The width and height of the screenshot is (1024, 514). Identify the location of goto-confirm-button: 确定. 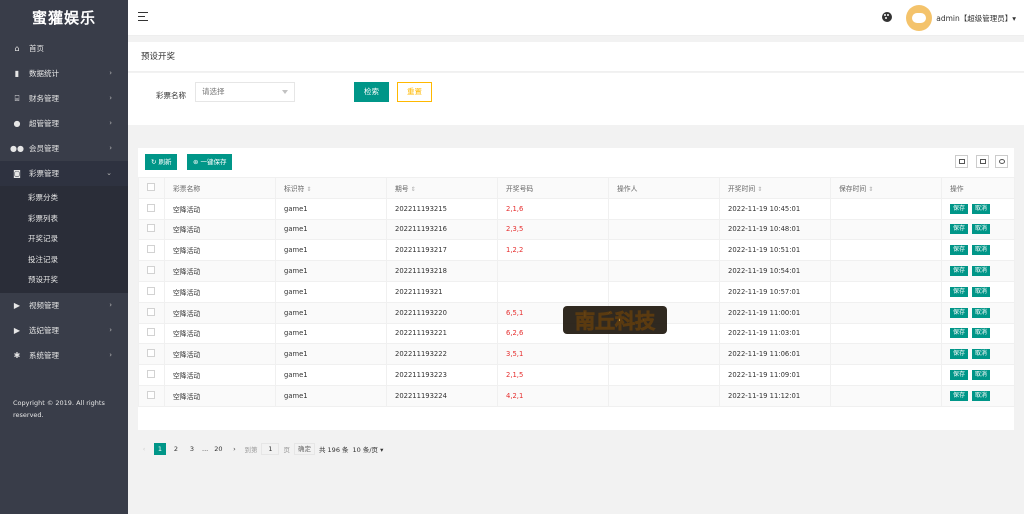
(304, 449).